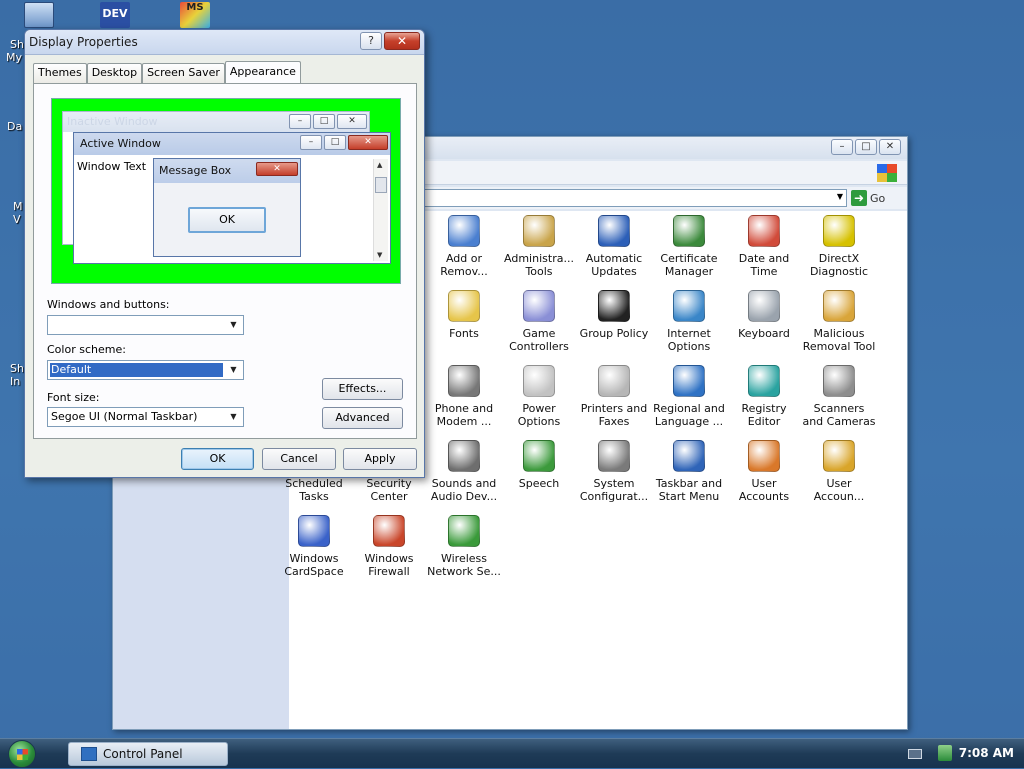  I want to click on control-panel-item-label: Taskbar and Start Menu, so click(689, 490).